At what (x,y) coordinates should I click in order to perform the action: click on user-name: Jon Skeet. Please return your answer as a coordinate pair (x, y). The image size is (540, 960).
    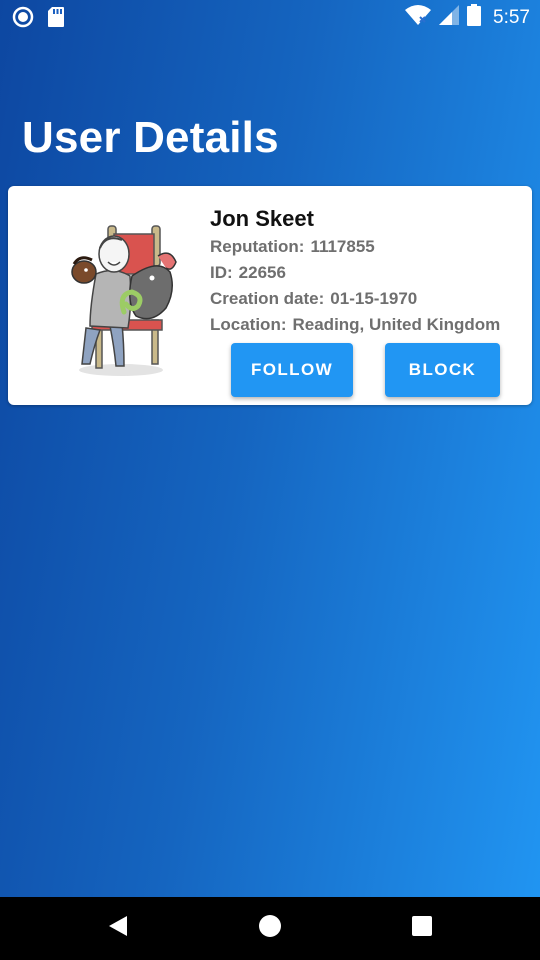
    Looking at the image, I should click on (262, 218).